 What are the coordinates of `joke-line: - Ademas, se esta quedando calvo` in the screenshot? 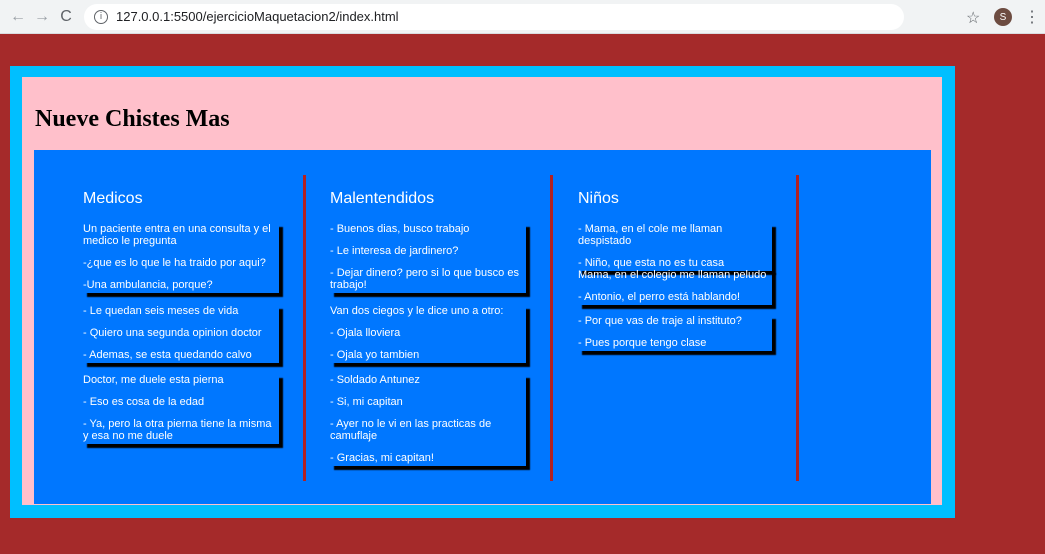 It's located at (167, 355).